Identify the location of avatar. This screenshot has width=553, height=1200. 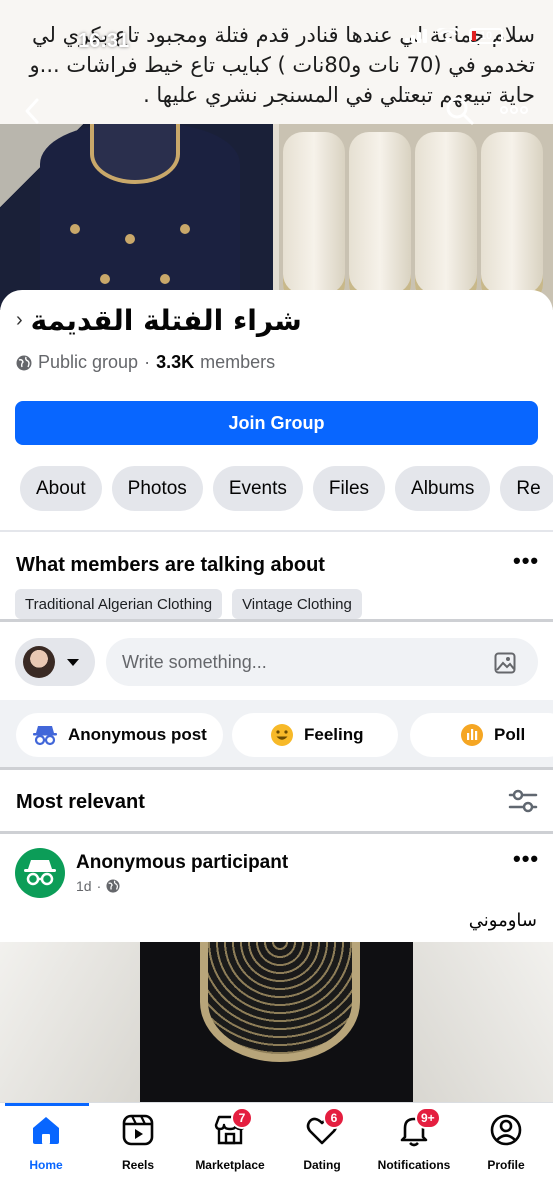
(39, 662).